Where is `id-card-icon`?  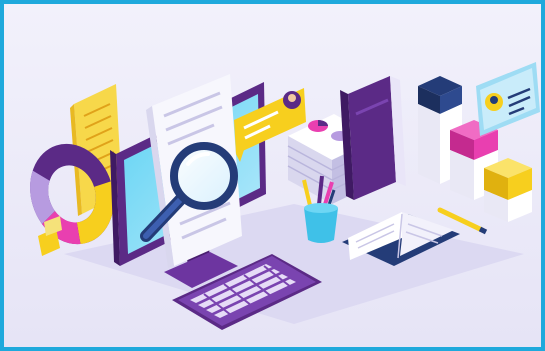
id-card-icon is located at coordinates (508, 99).